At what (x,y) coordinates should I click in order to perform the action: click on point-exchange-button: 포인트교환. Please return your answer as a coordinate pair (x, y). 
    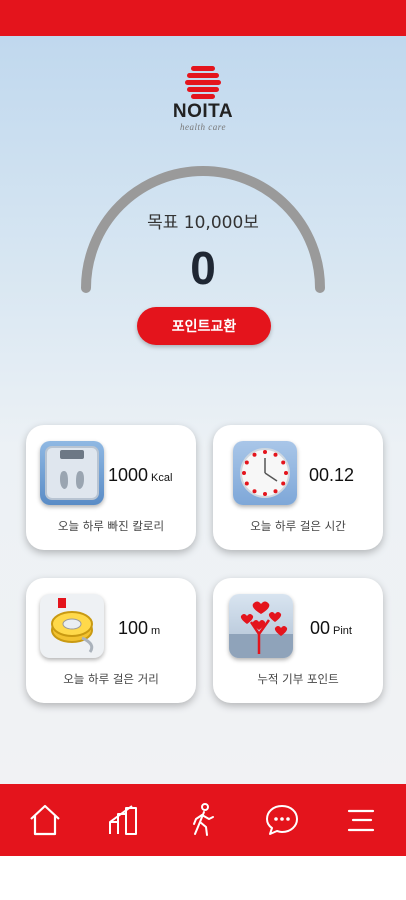
    Looking at the image, I should click on (204, 326).